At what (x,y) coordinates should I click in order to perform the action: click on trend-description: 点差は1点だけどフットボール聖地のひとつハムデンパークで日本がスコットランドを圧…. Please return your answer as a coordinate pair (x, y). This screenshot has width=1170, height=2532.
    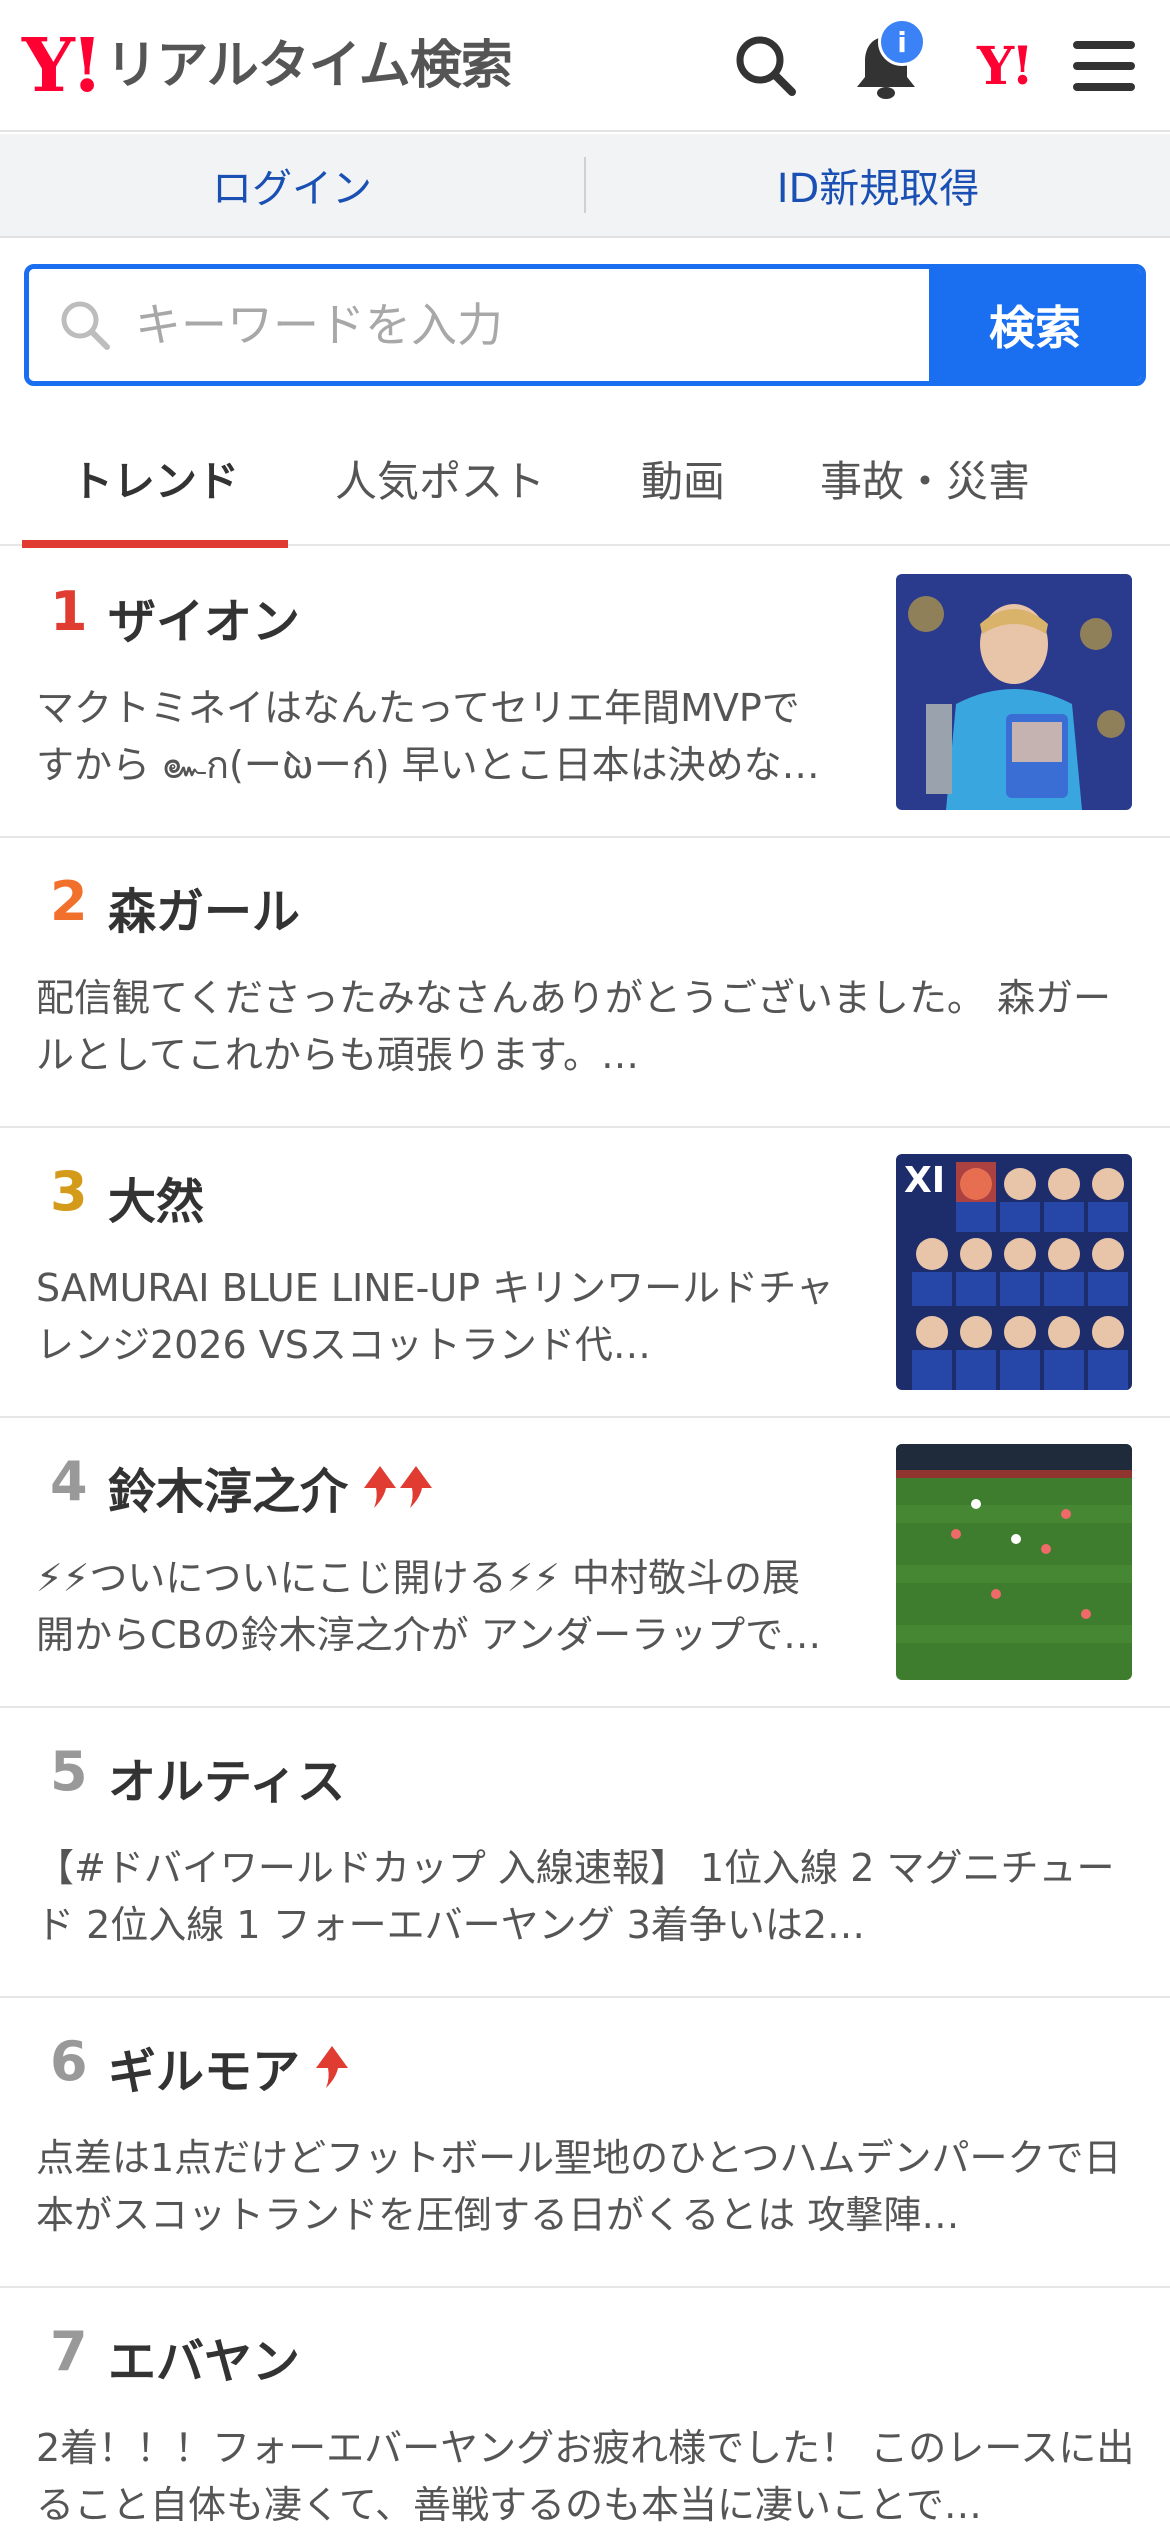
    Looking at the image, I should click on (579, 2186).